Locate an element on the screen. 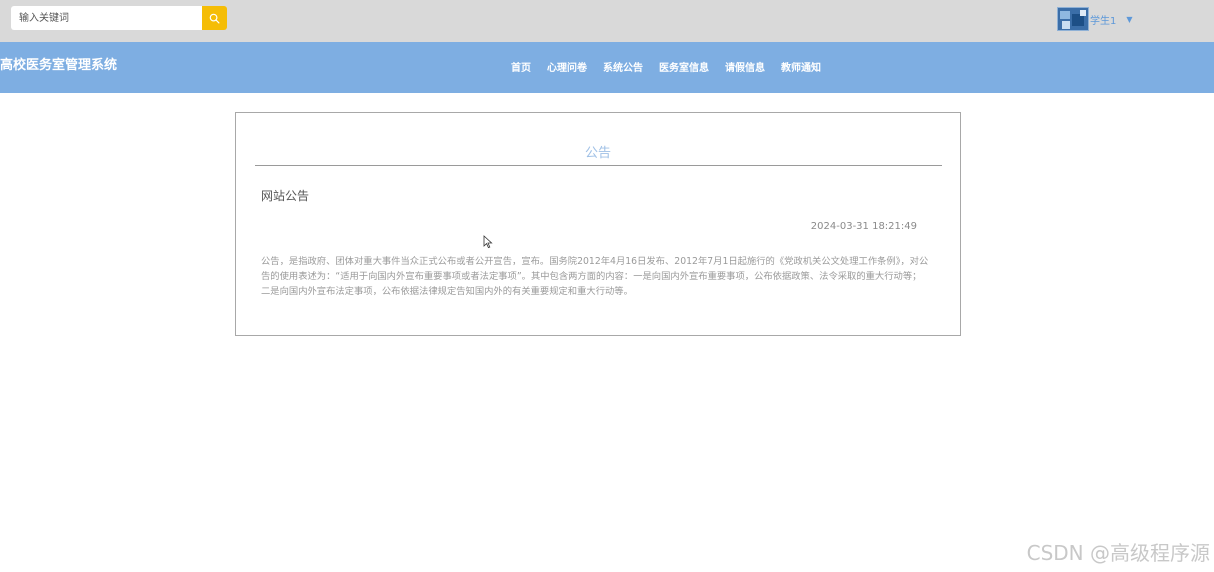 This screenshot has height=572, width=1214. nav-item-leave-info: 请假信息 is located at coordinates (745, 66).